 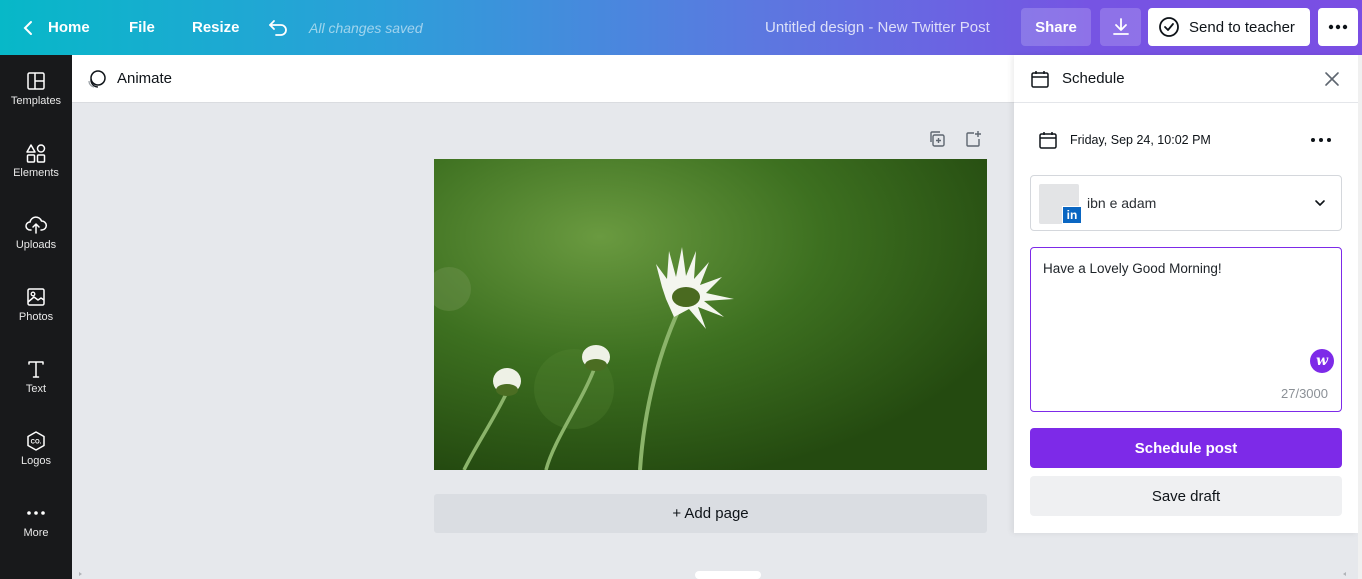 I want to click on animate-button: Animate, so click(x=144, y=78).